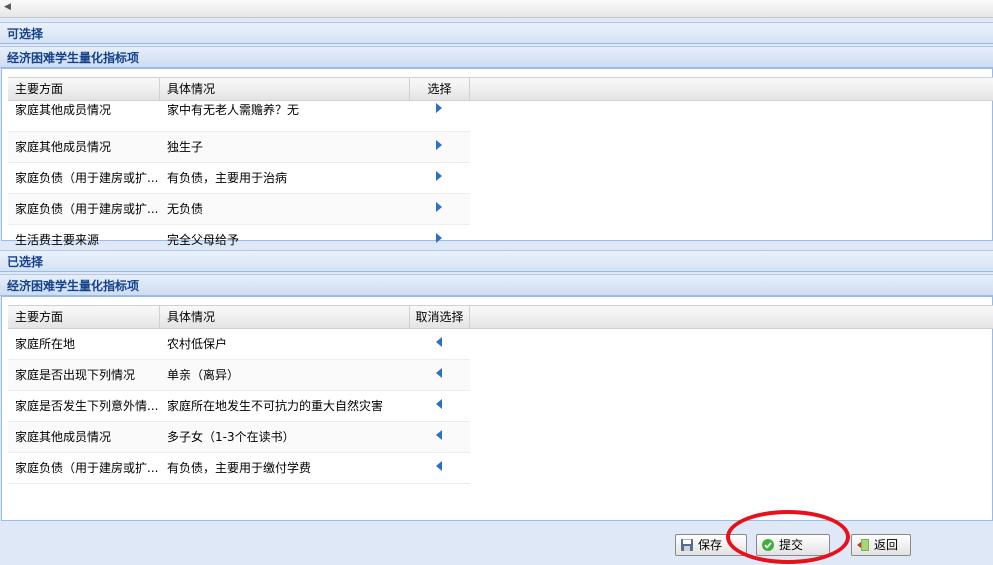 Image resolution: width=993 pixels, height=565 pixels. I want to click on cell-aspect: 家庭是否出现下列情况, so click(75, 375).